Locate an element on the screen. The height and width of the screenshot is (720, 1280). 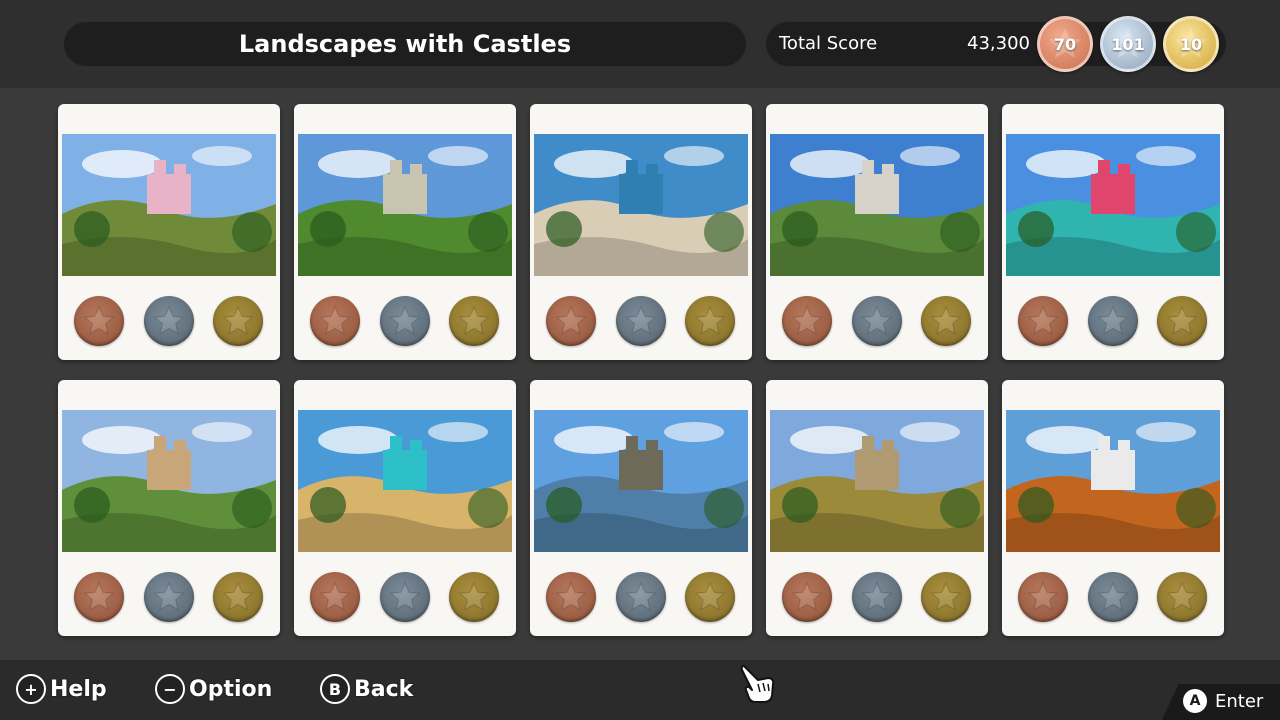
bronze-count: 70 is located at coordinates (1065, 44).